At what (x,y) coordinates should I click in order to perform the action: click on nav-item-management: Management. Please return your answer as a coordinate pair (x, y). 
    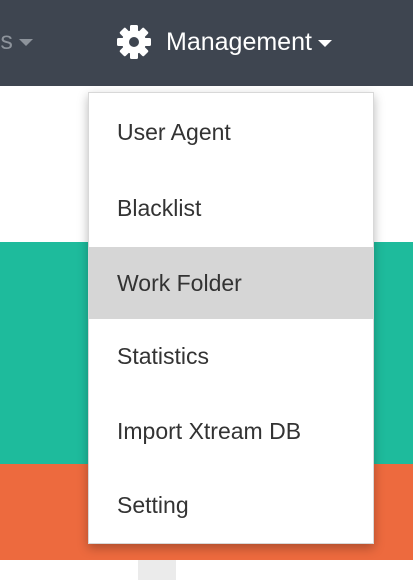
    Looking at the image, I should click on (224, 42).